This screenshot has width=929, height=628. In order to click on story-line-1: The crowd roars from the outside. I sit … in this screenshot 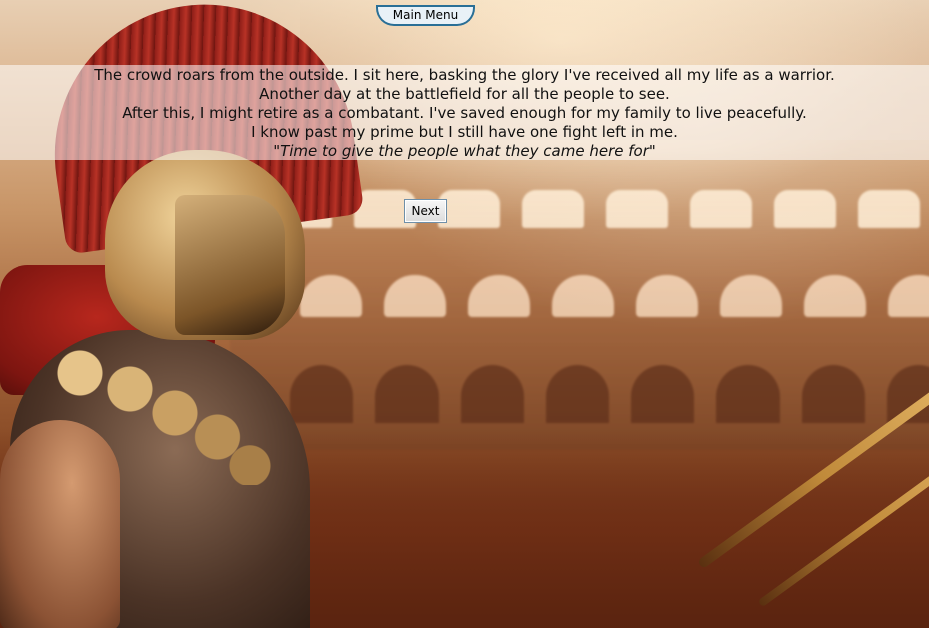, I will do `click(464, 75)`.